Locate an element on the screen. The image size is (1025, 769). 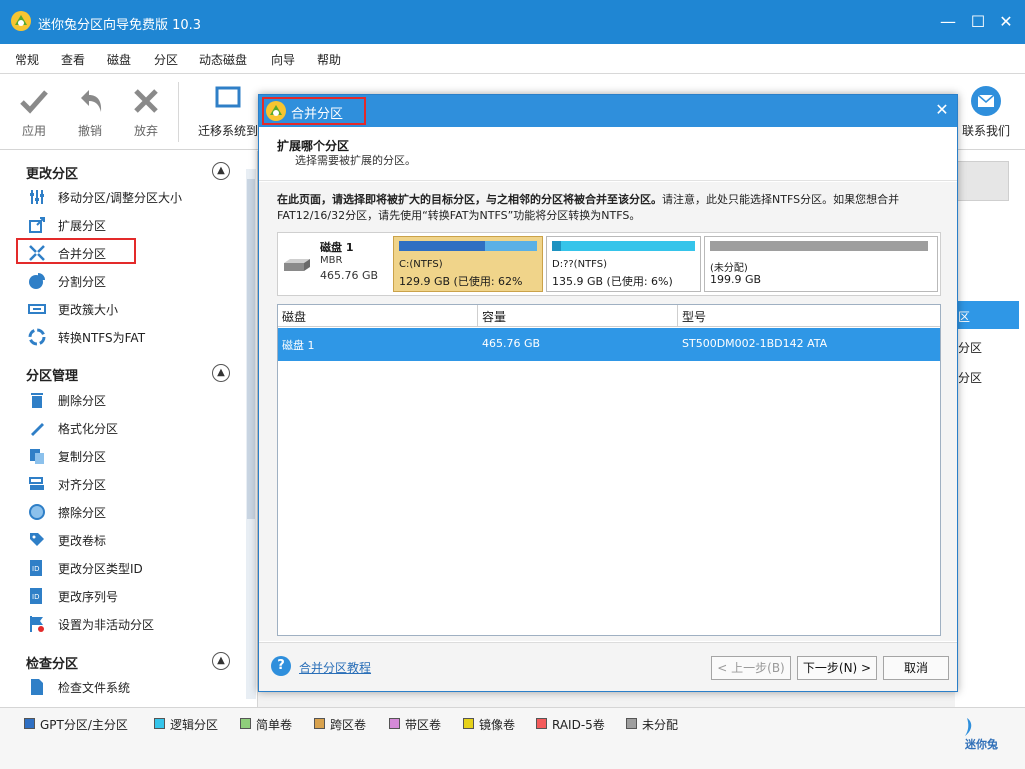
section-change-partition: 更改分区 is located at coordinates (52, 174).